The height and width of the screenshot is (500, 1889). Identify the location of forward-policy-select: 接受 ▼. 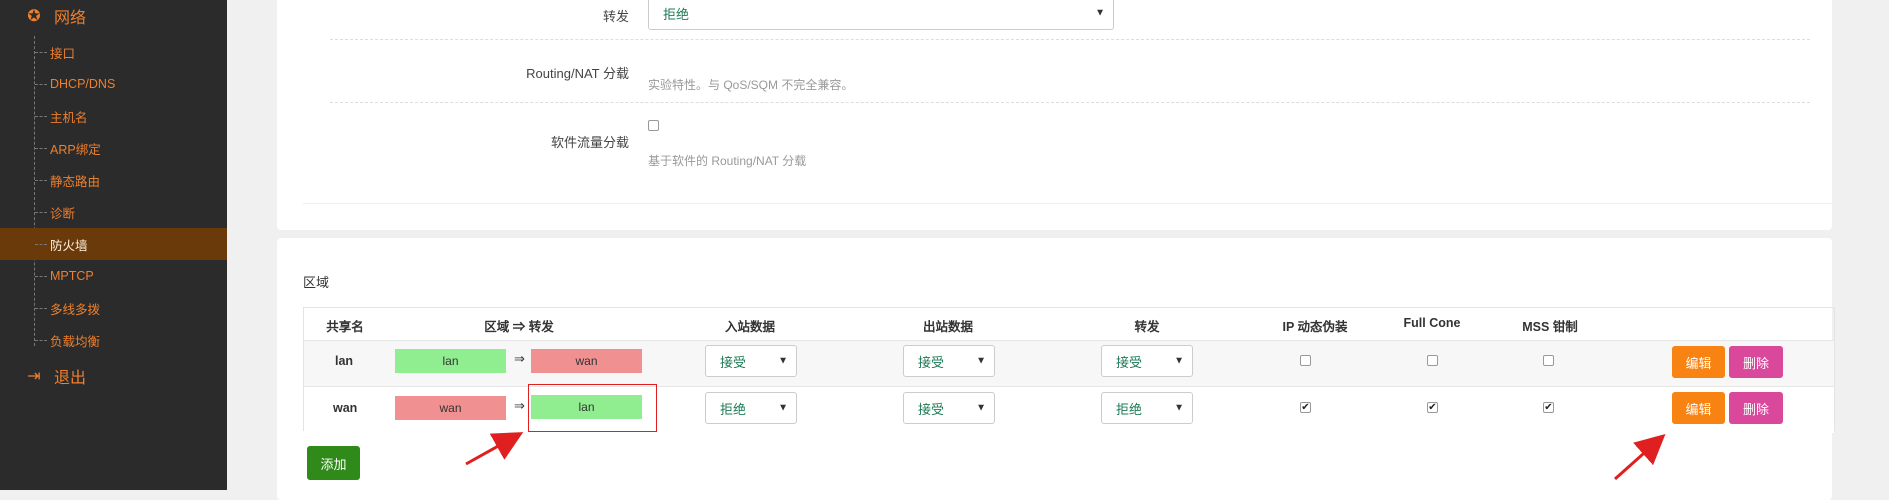
(1147, 361).